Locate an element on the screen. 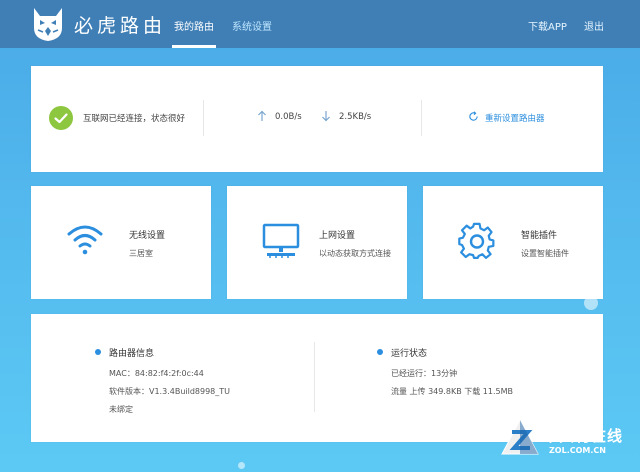 The height and width of the screenshot is (472, 640). upload-speed: 0.0B/s is located at coordinates (288, 117).